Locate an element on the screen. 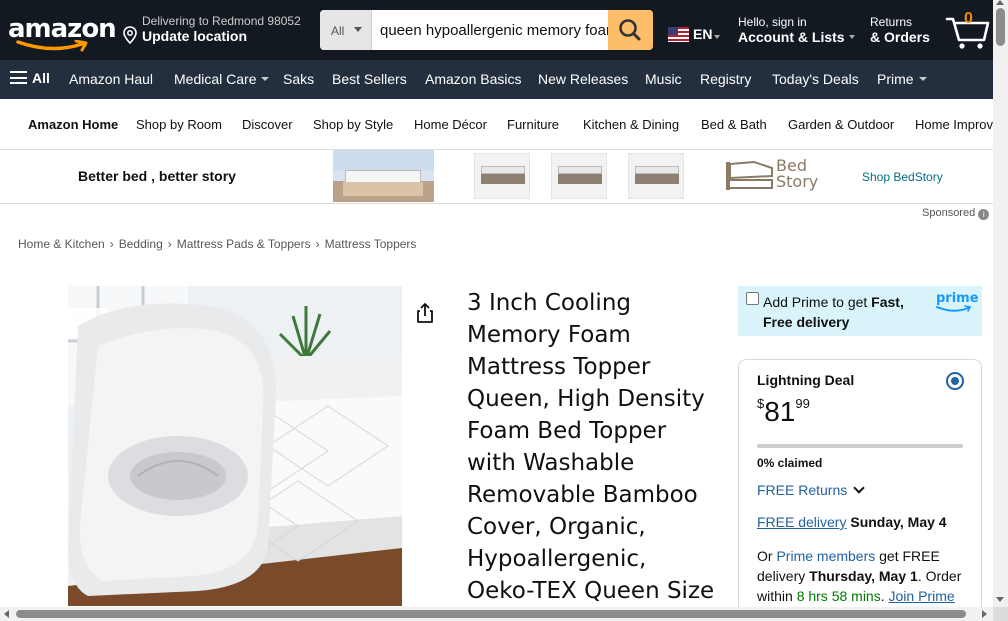  bedstory-brand-logo: Bed Story is located at coordinates (771, 176).